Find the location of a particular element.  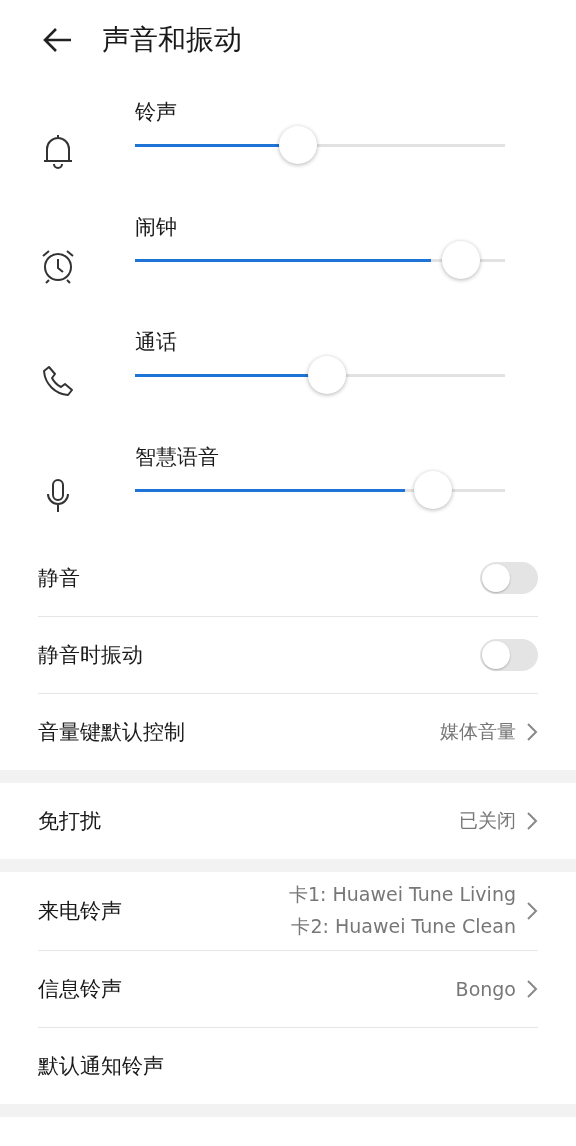

setting-label: 静音 is located at coordinates (59, 578).